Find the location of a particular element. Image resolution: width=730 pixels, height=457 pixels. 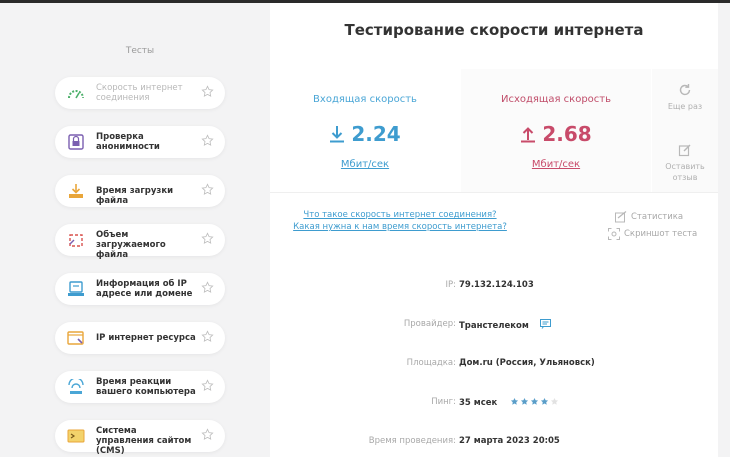

sidebar-item-file-size: Объем загружаемого файла is located at coordinates (140, 242).